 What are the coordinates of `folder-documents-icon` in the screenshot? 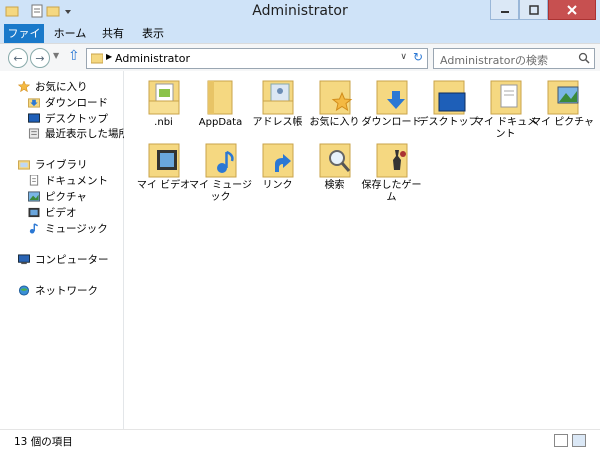 It's located at (506, 97).